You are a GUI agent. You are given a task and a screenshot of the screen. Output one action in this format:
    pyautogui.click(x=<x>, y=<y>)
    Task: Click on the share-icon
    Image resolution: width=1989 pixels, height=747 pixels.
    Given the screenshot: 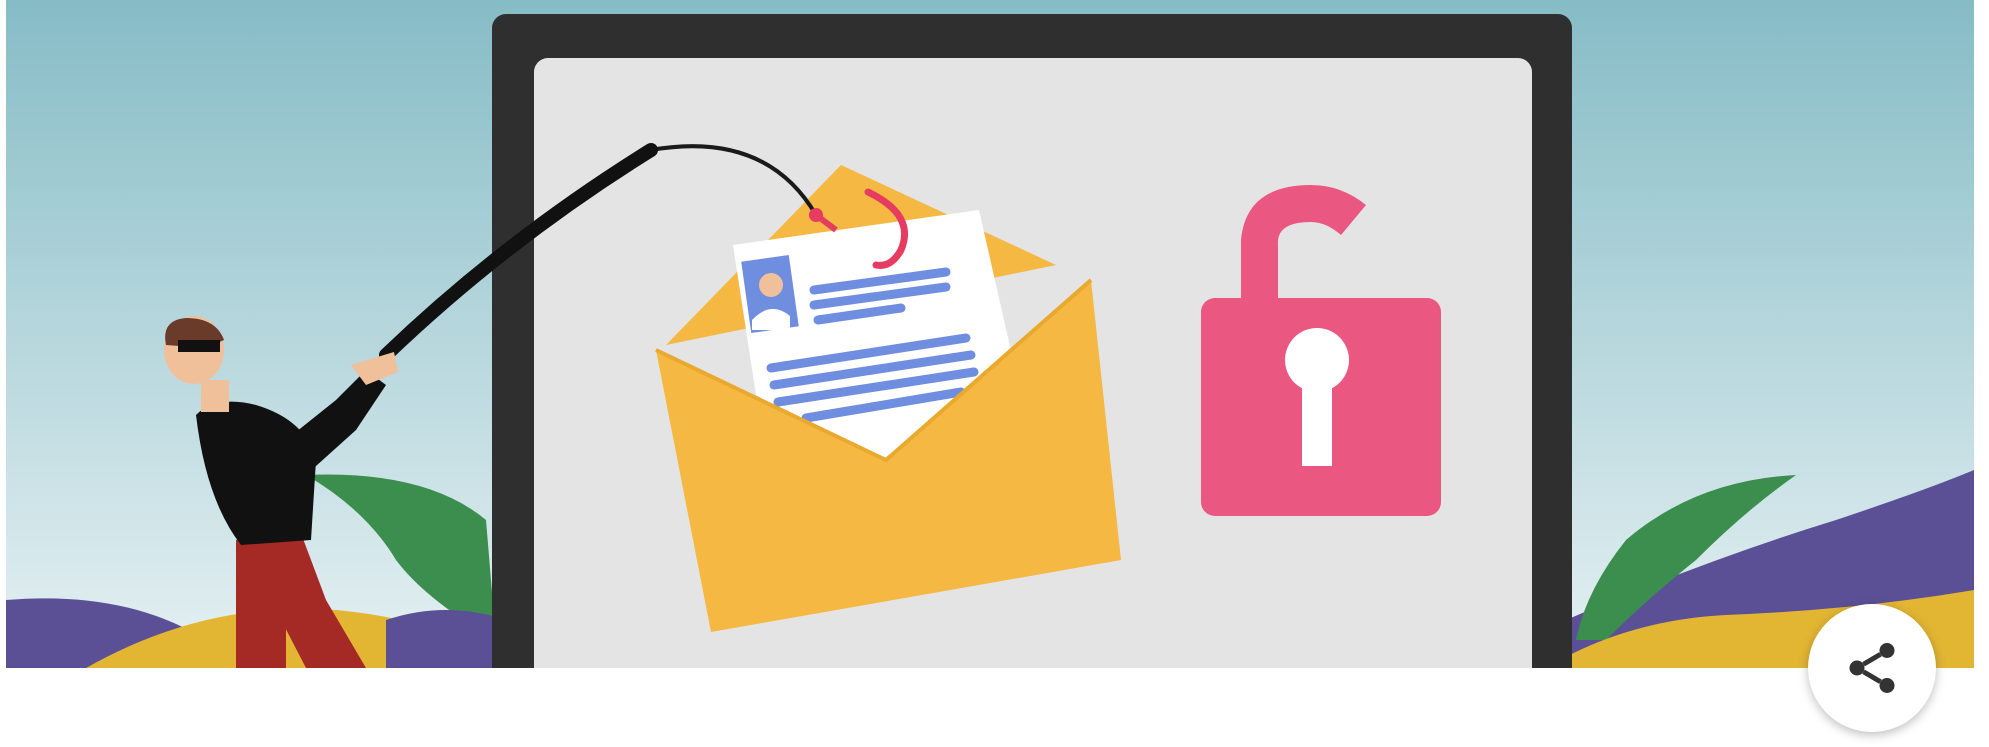 What is the action you would take?
    pyautogui.click(x=1872, y=668)
    